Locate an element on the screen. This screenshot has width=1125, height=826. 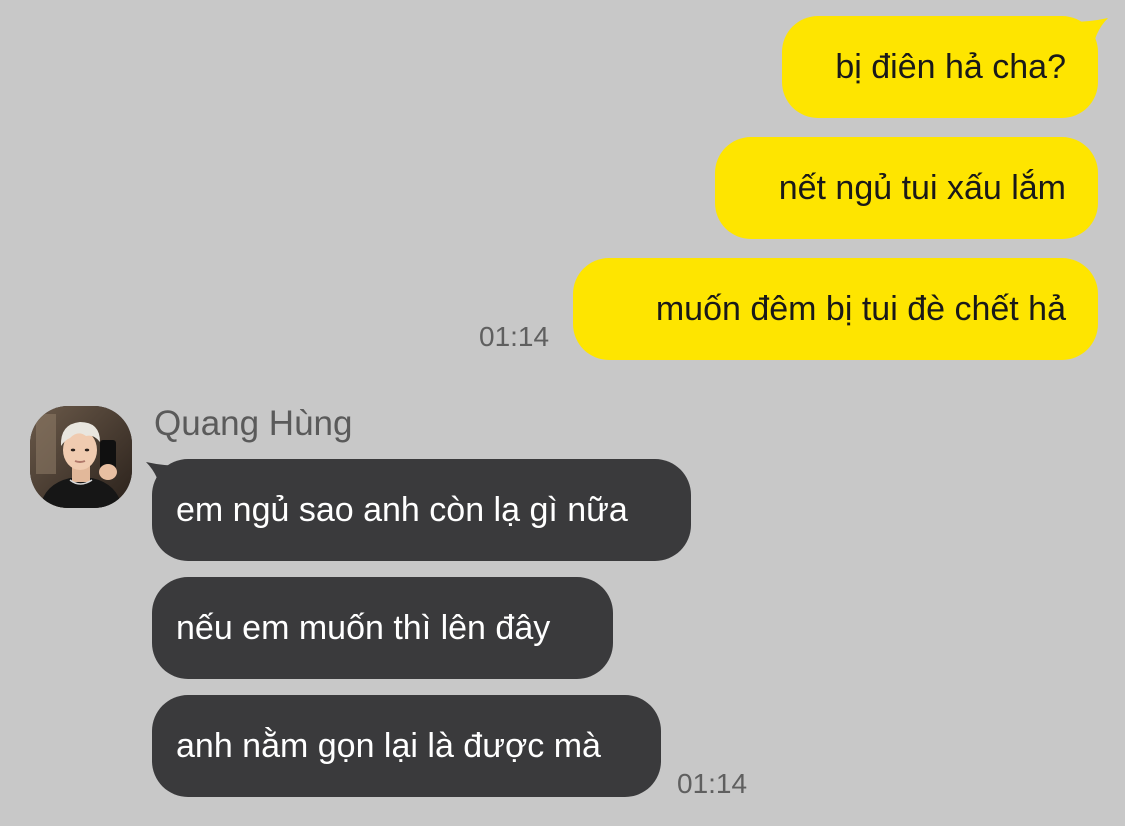
avatar-photo is located at coordinates (81, 457).